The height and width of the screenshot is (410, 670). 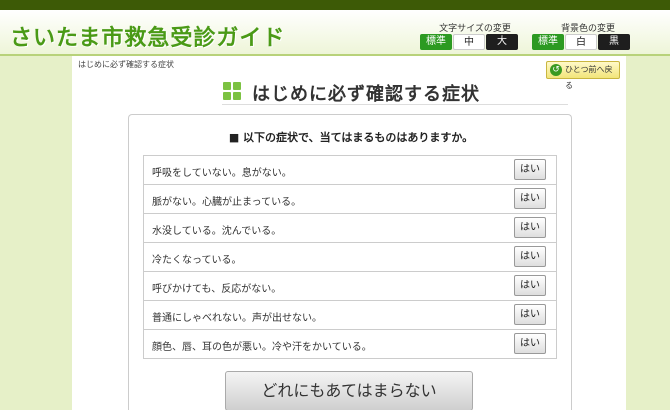 I want to click on section-icon, so click(x=232, y=91).